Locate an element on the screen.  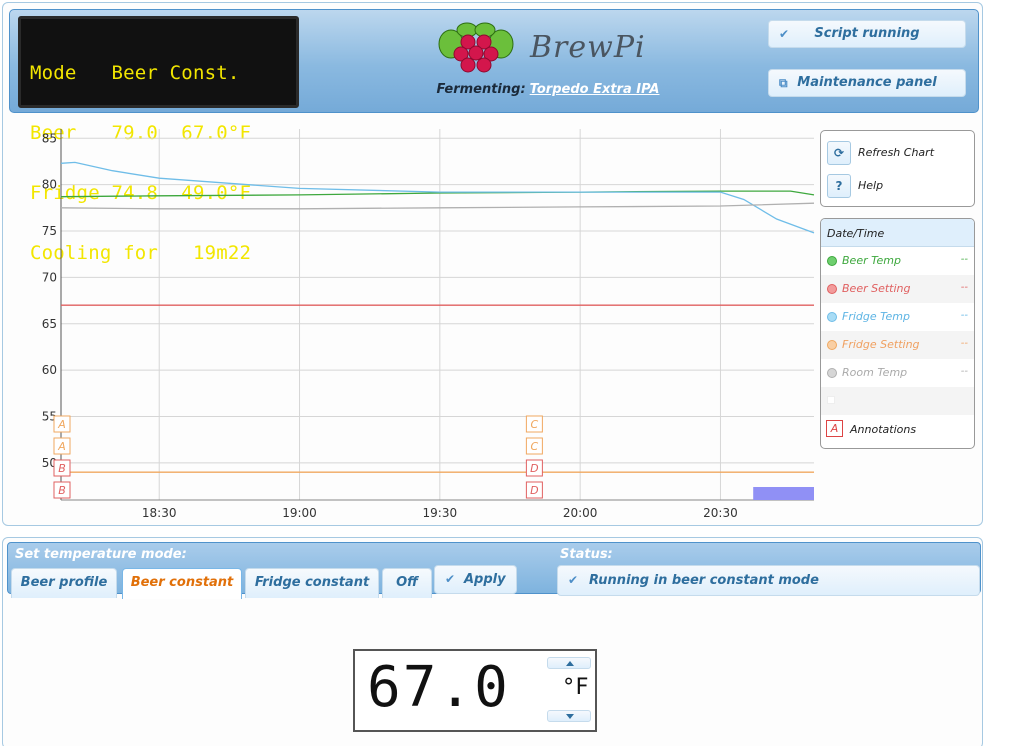
legend-label: Beer Temp is located at coordinates (871, 260).